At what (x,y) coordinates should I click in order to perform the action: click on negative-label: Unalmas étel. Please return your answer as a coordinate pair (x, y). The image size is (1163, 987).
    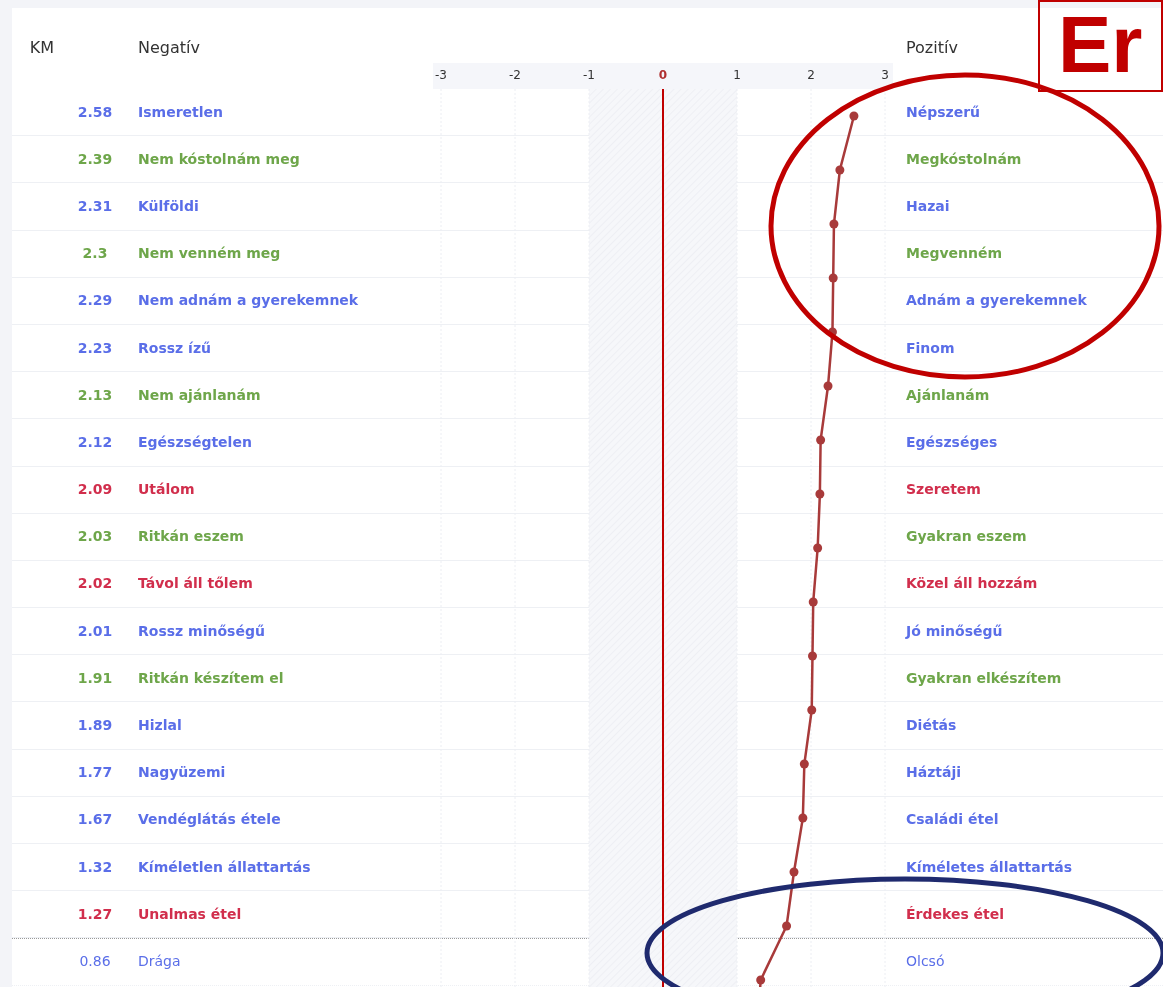
    Looking at the image, I should click on (190, 913).